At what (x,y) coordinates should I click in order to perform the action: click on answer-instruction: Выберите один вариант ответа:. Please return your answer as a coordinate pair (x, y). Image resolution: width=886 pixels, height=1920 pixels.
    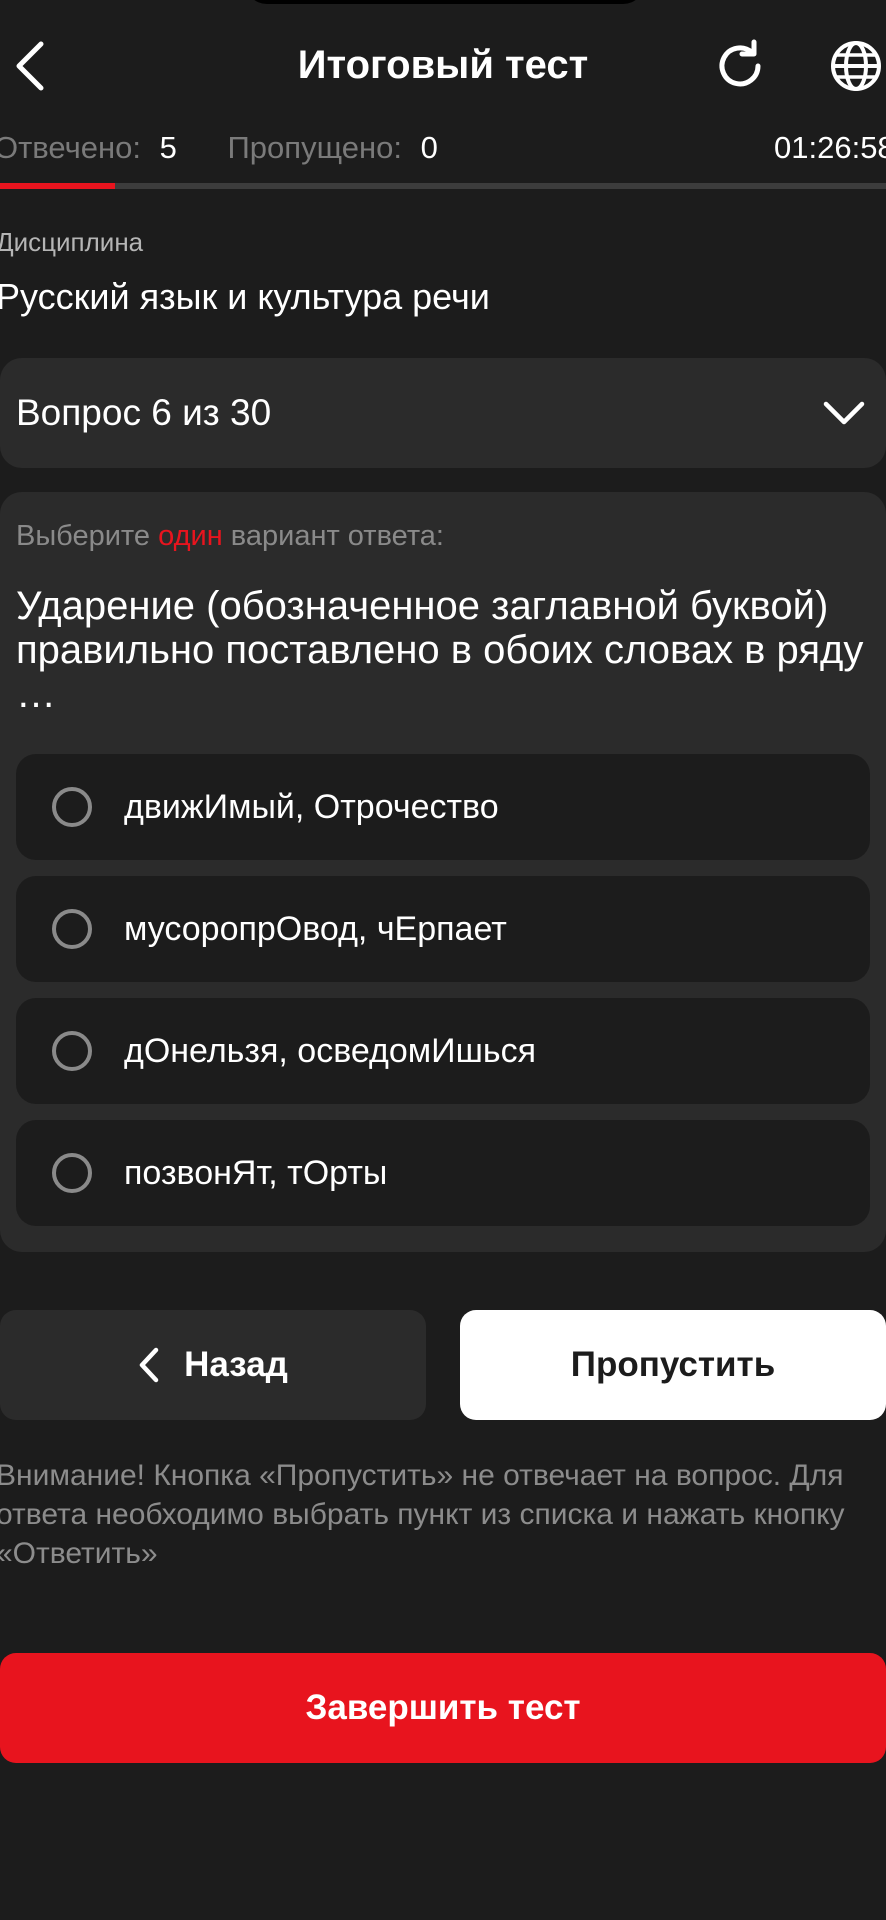
    Looking at the image, I should click on (230, 536).